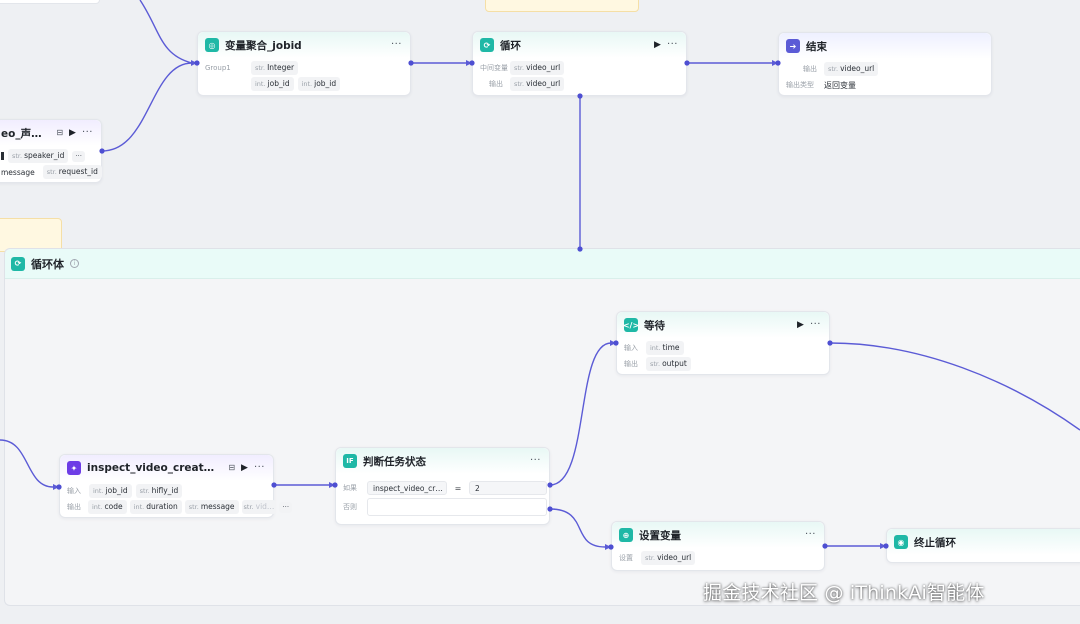 The height and width of the screenshot is (624, 1080). I want to click on edge-top-to-var-agg, so click(166, 32).